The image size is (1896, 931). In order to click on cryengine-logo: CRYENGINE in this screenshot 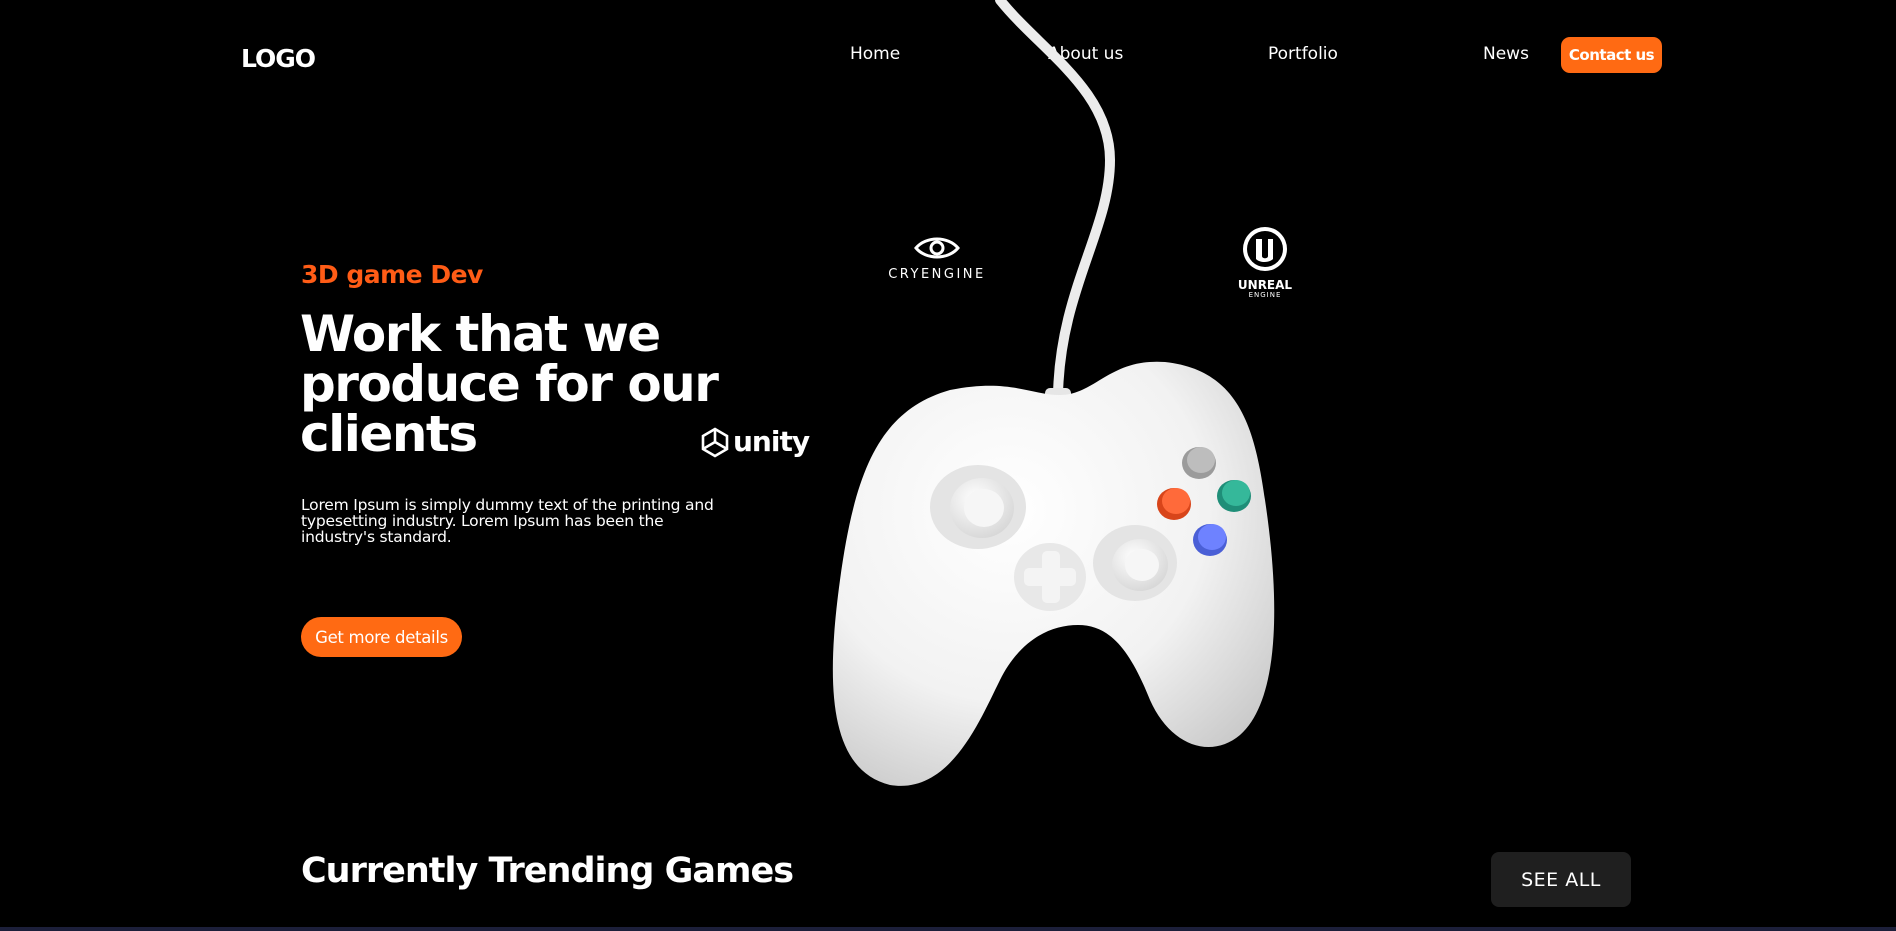, I will do `click(937, 258)`.